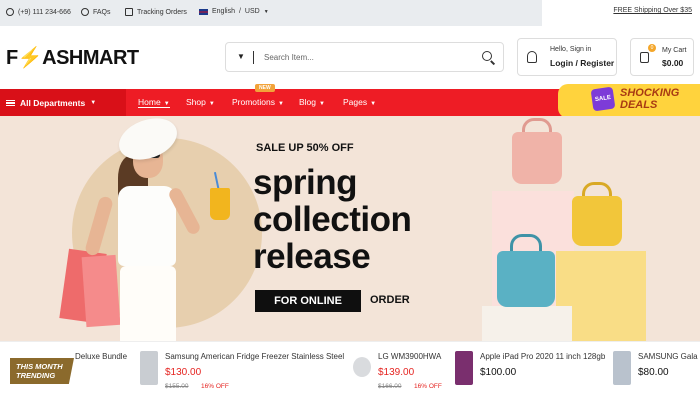 The height and width of the screenshot is (401, 700). I want to click on product-card: SAMSUNG Gala $80.00, so click(656, 371).